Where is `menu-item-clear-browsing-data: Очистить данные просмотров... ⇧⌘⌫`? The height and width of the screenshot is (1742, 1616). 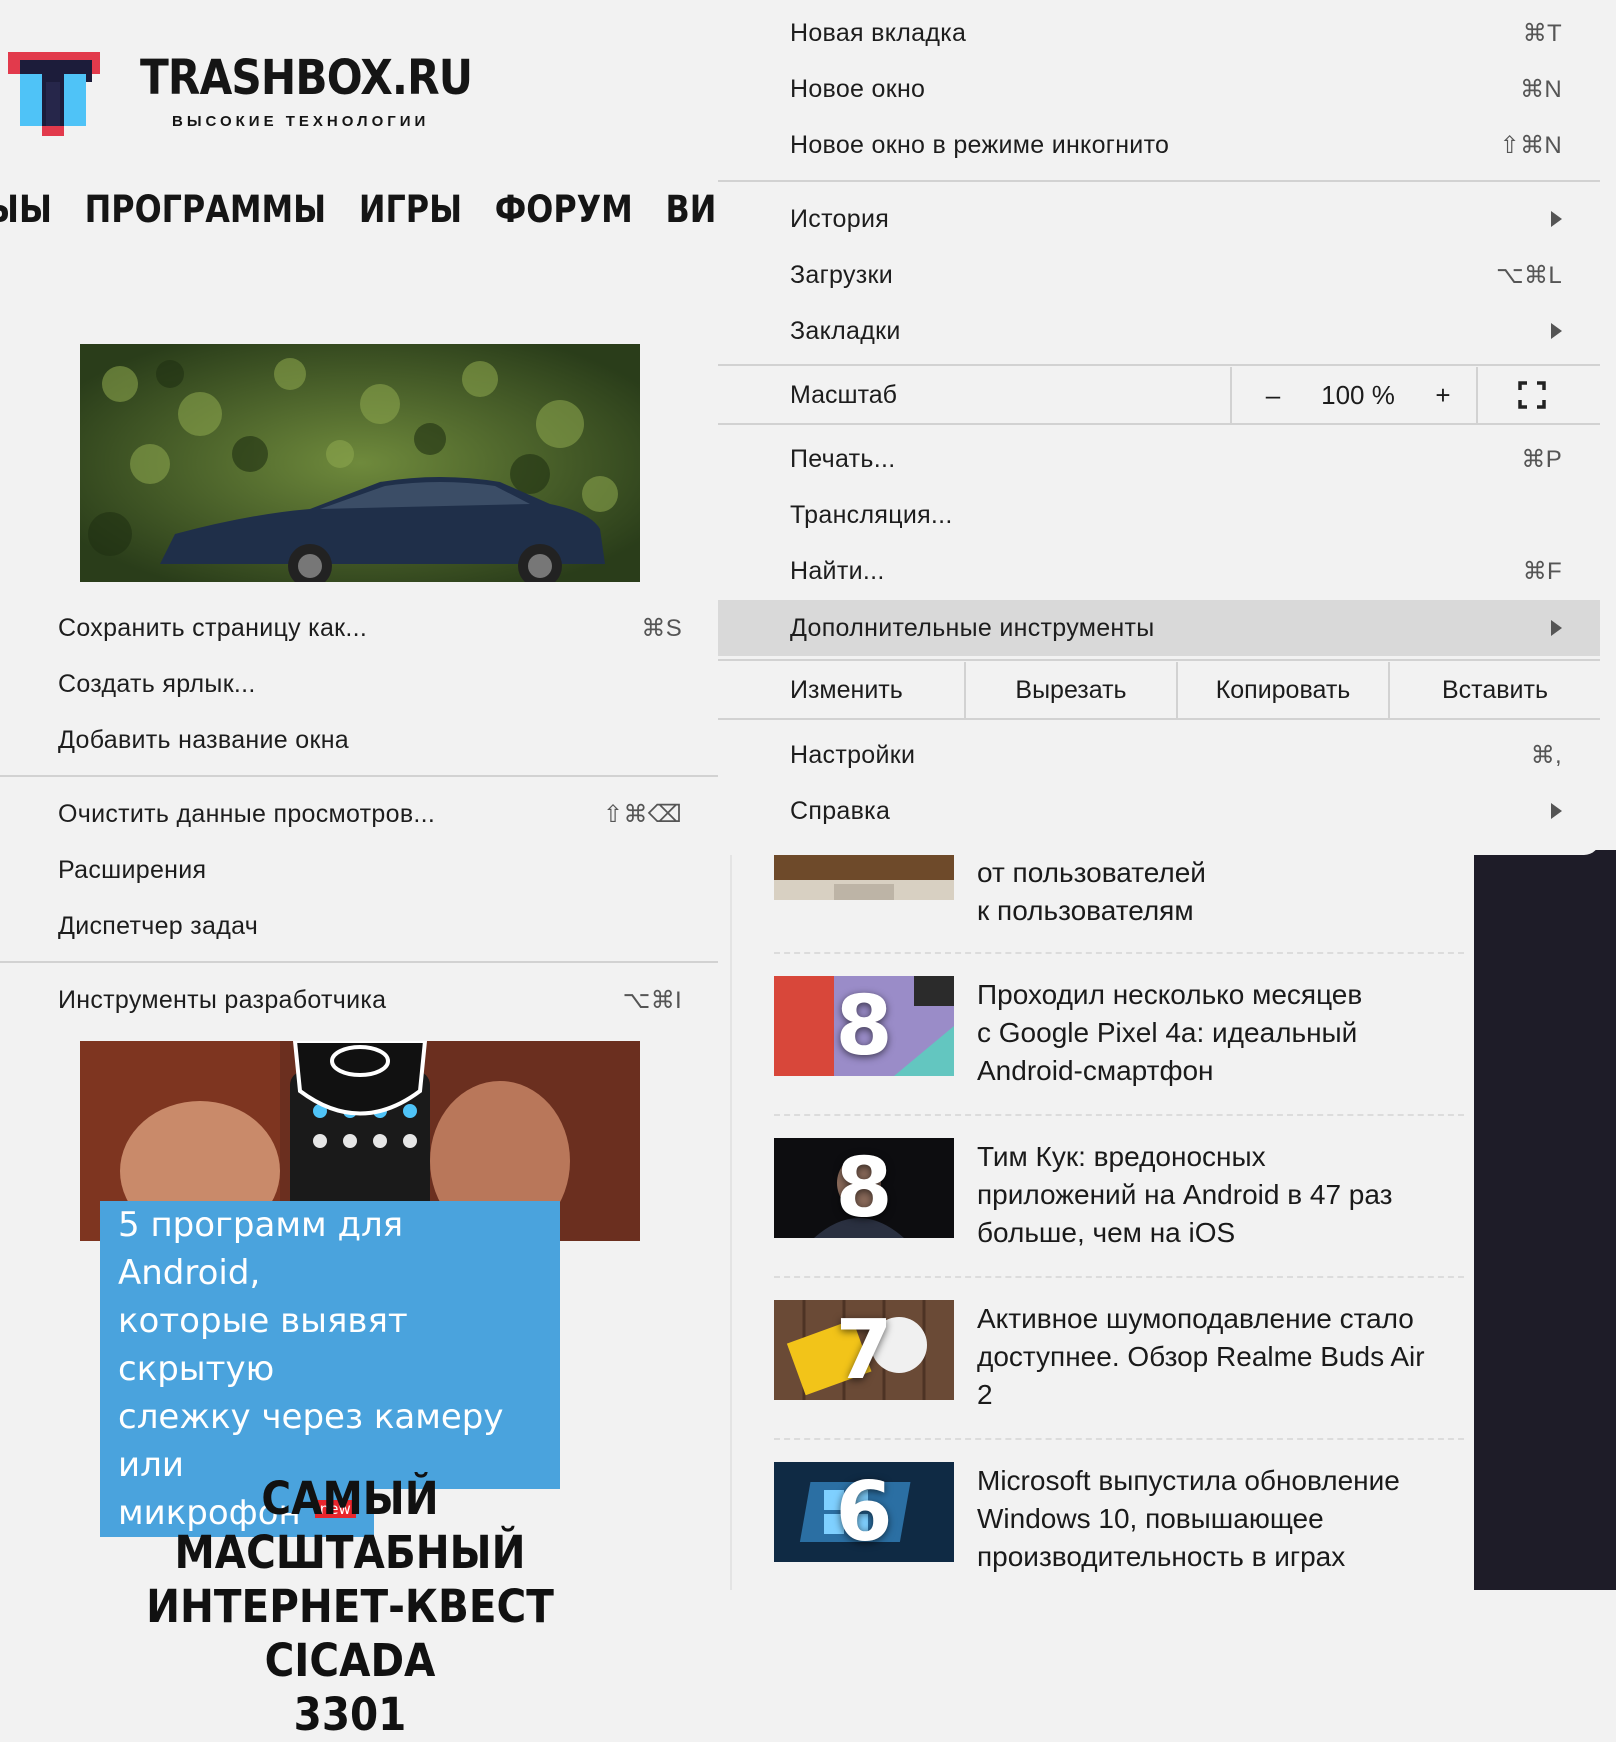 menu-item-clear-browsing-data: Очистить данные просмотров... ⇧⌘⌫ is located at coordinates (370, 814).